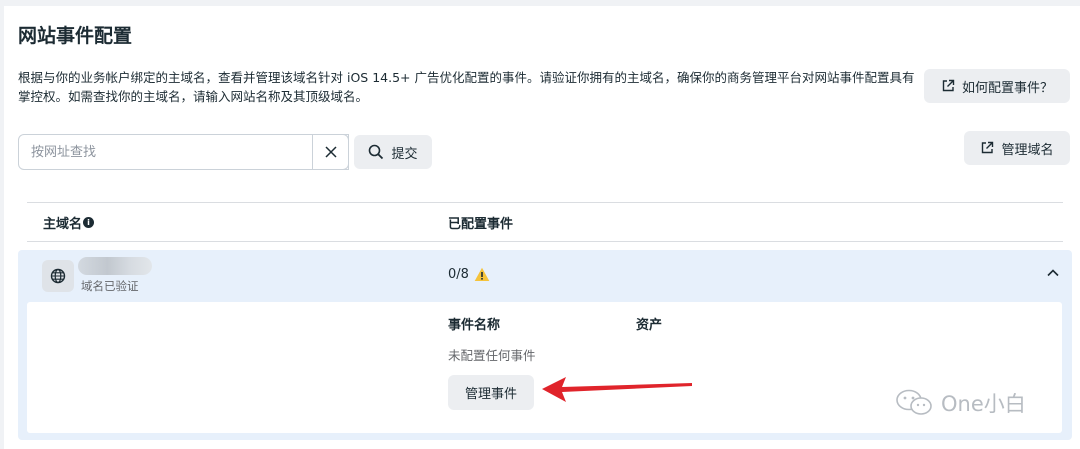 The width and height of the screenshot is (1080, 449). Describe the element at coordinates (914, 402) in the screenshot. I see `wechat-icon` at that location.